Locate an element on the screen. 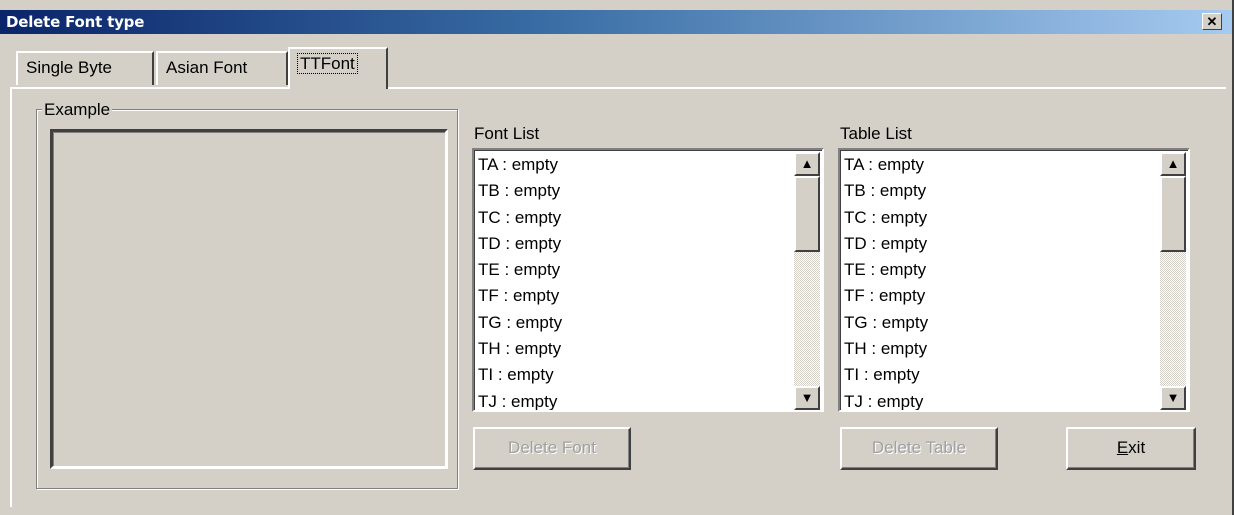 The width and height of the screenshot is (1234, 515). title-bar: Delete Font type ✕ is located at coordinates (616, 22).